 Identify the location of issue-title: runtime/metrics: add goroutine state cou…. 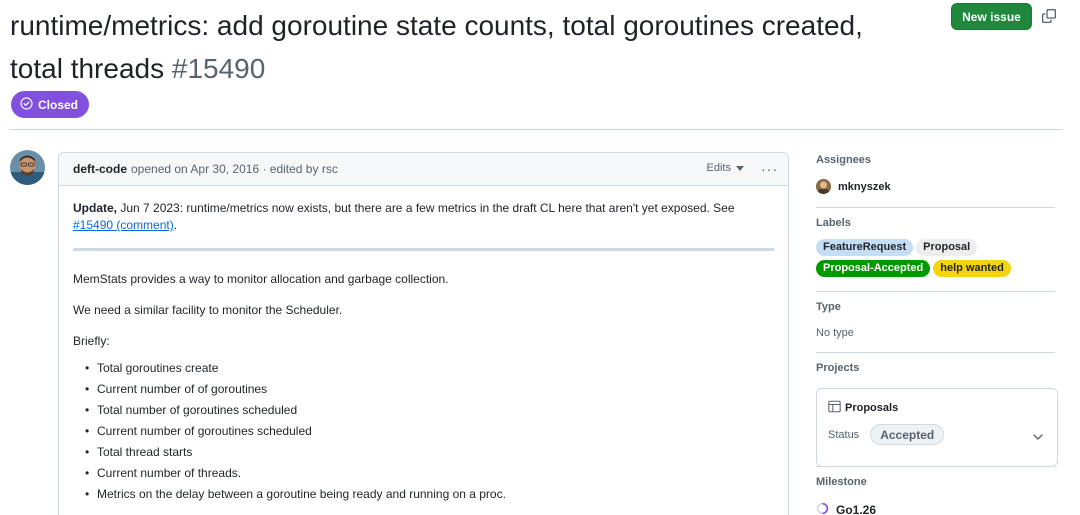
(460, 47).